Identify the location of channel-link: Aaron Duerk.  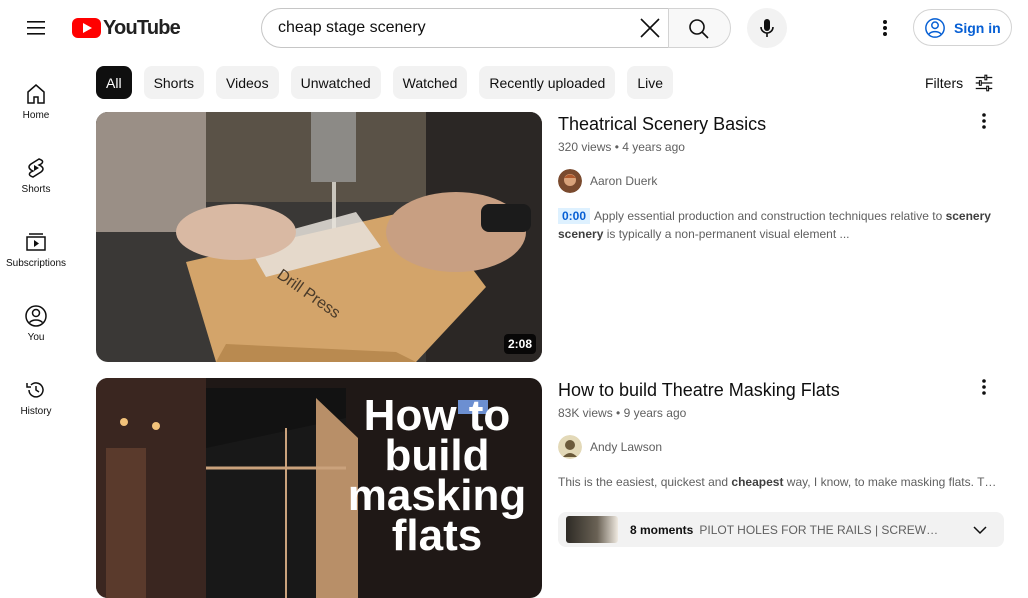
(607, 181).